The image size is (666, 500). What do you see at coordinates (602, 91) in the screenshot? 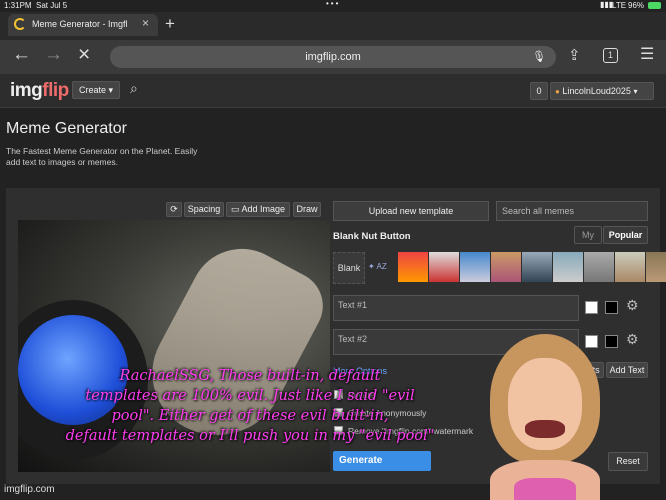
I see `user-menu-button: ● LincolnLoud2025 ▾` at bounding box center [602, 91].